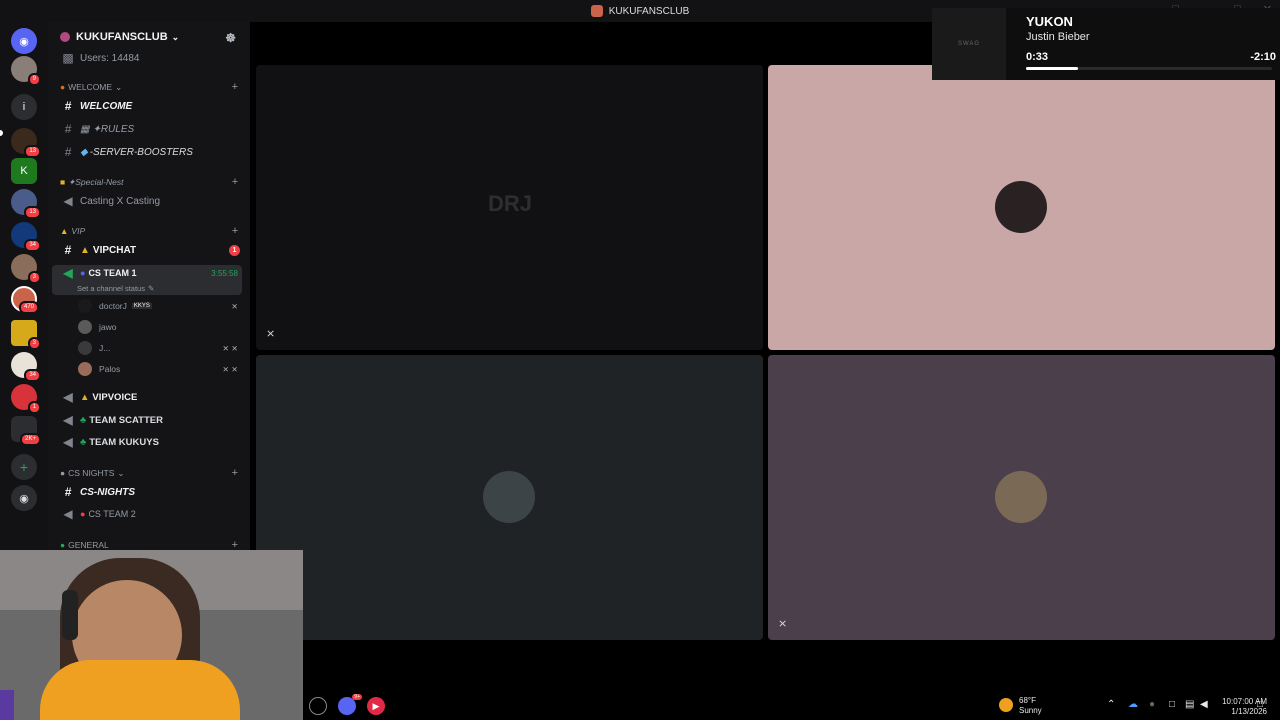  What do you see at coordinates (1152, 705) in the screenshot?
I see `mic-icon: ●` at bounding box center [1152, 705].